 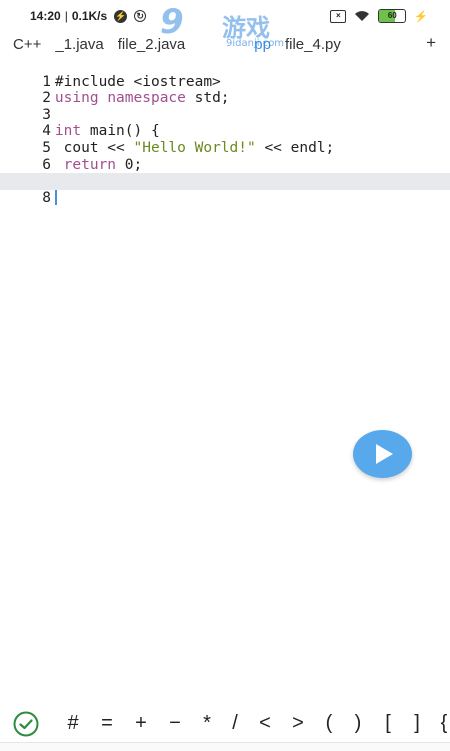 What do you see at coordinates (141, 723) in the screenshot?
I see `symbol-key-plus: +` at bounding box center [141, 723].